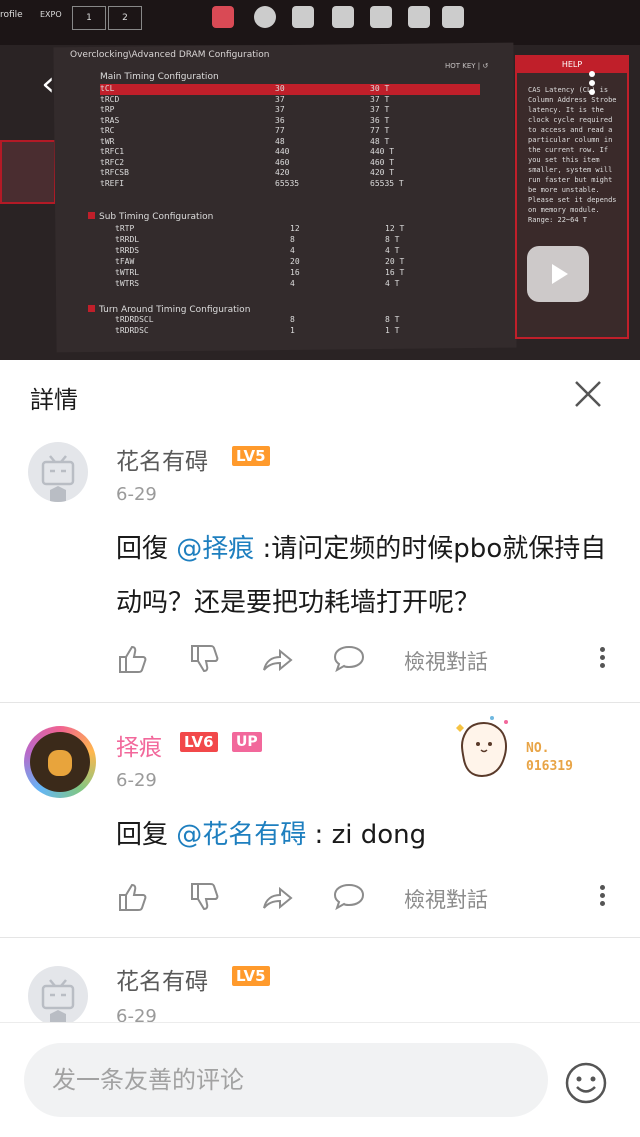 This screenshot has height=1137, width=640. What do you see at coordinates (265, 17) in the screenshot?
I see `disk-icon` at bounding box center [265, 17].